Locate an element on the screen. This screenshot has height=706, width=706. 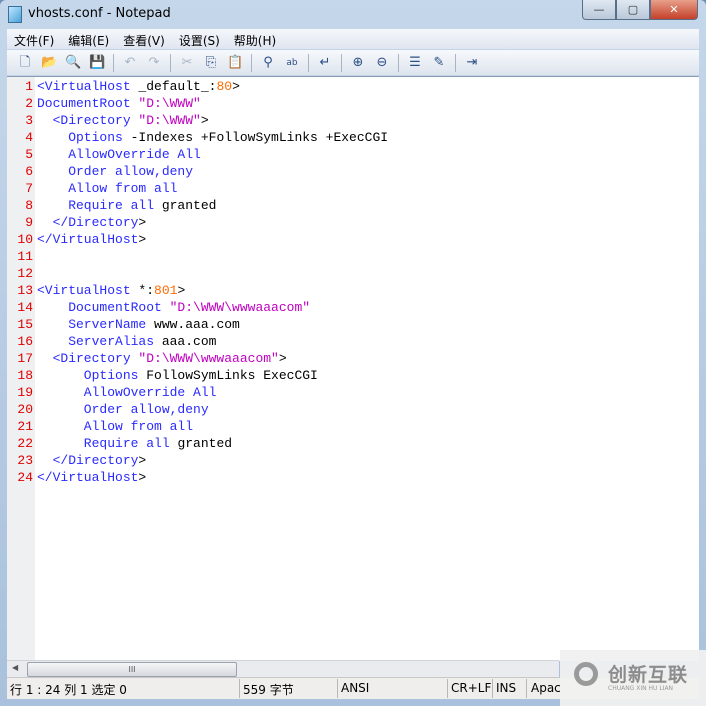
code-token: 80 is located at coordinates (224, 86).